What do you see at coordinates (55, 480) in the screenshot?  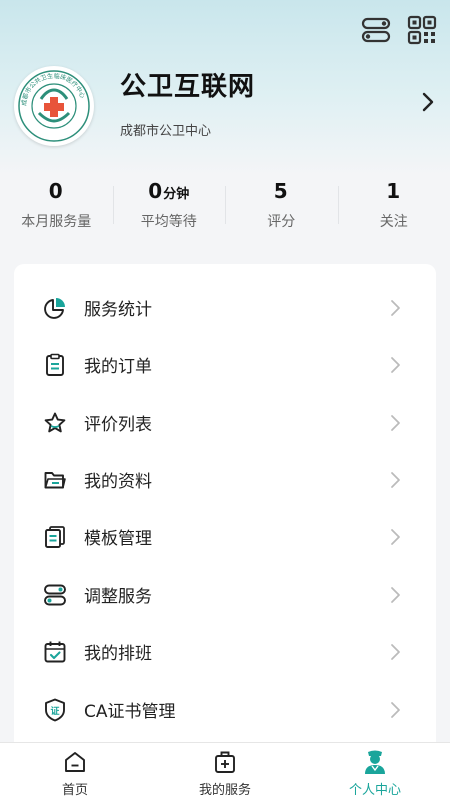 I see `folder-icon` at bounding box center [55, 480].